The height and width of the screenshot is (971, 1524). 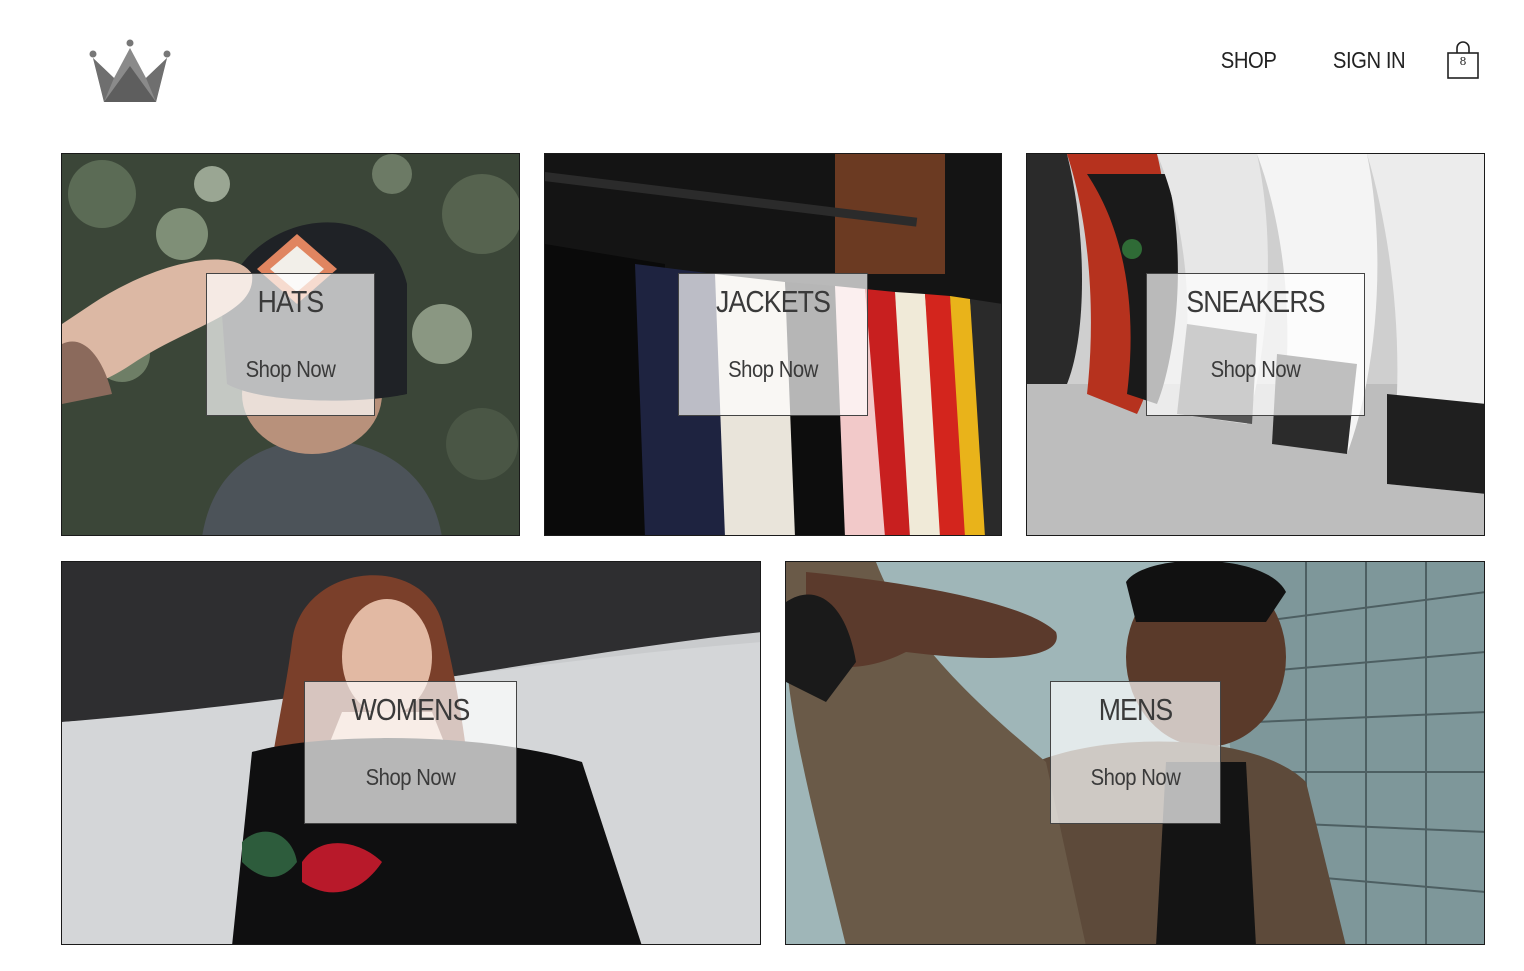 I want to click on main-nav: SHOP SIGN IN 8, so click(x=1324, y=60).